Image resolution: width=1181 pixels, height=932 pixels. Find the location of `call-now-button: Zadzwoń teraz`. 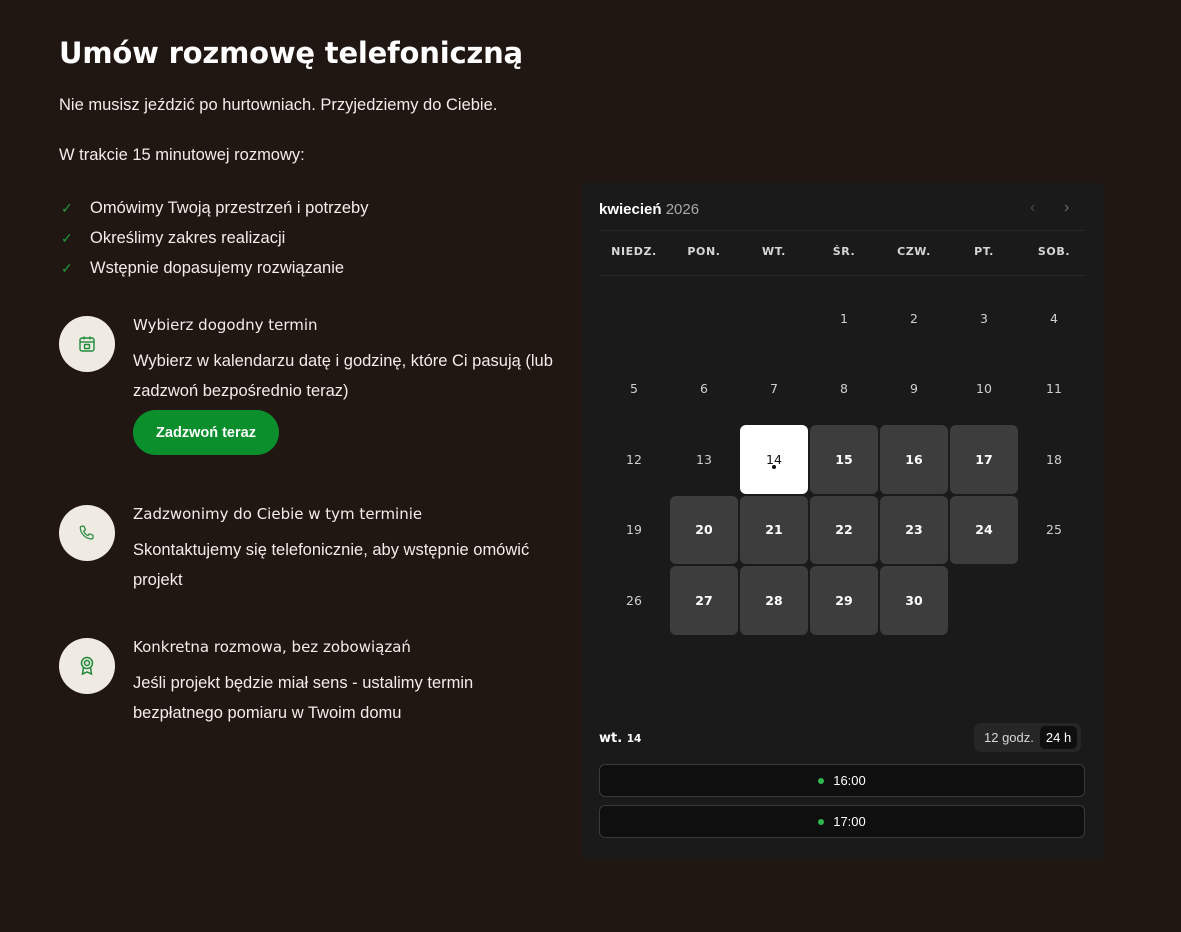

call-now-button: Zadzwoń teraz is located at coordinates (206, 432).